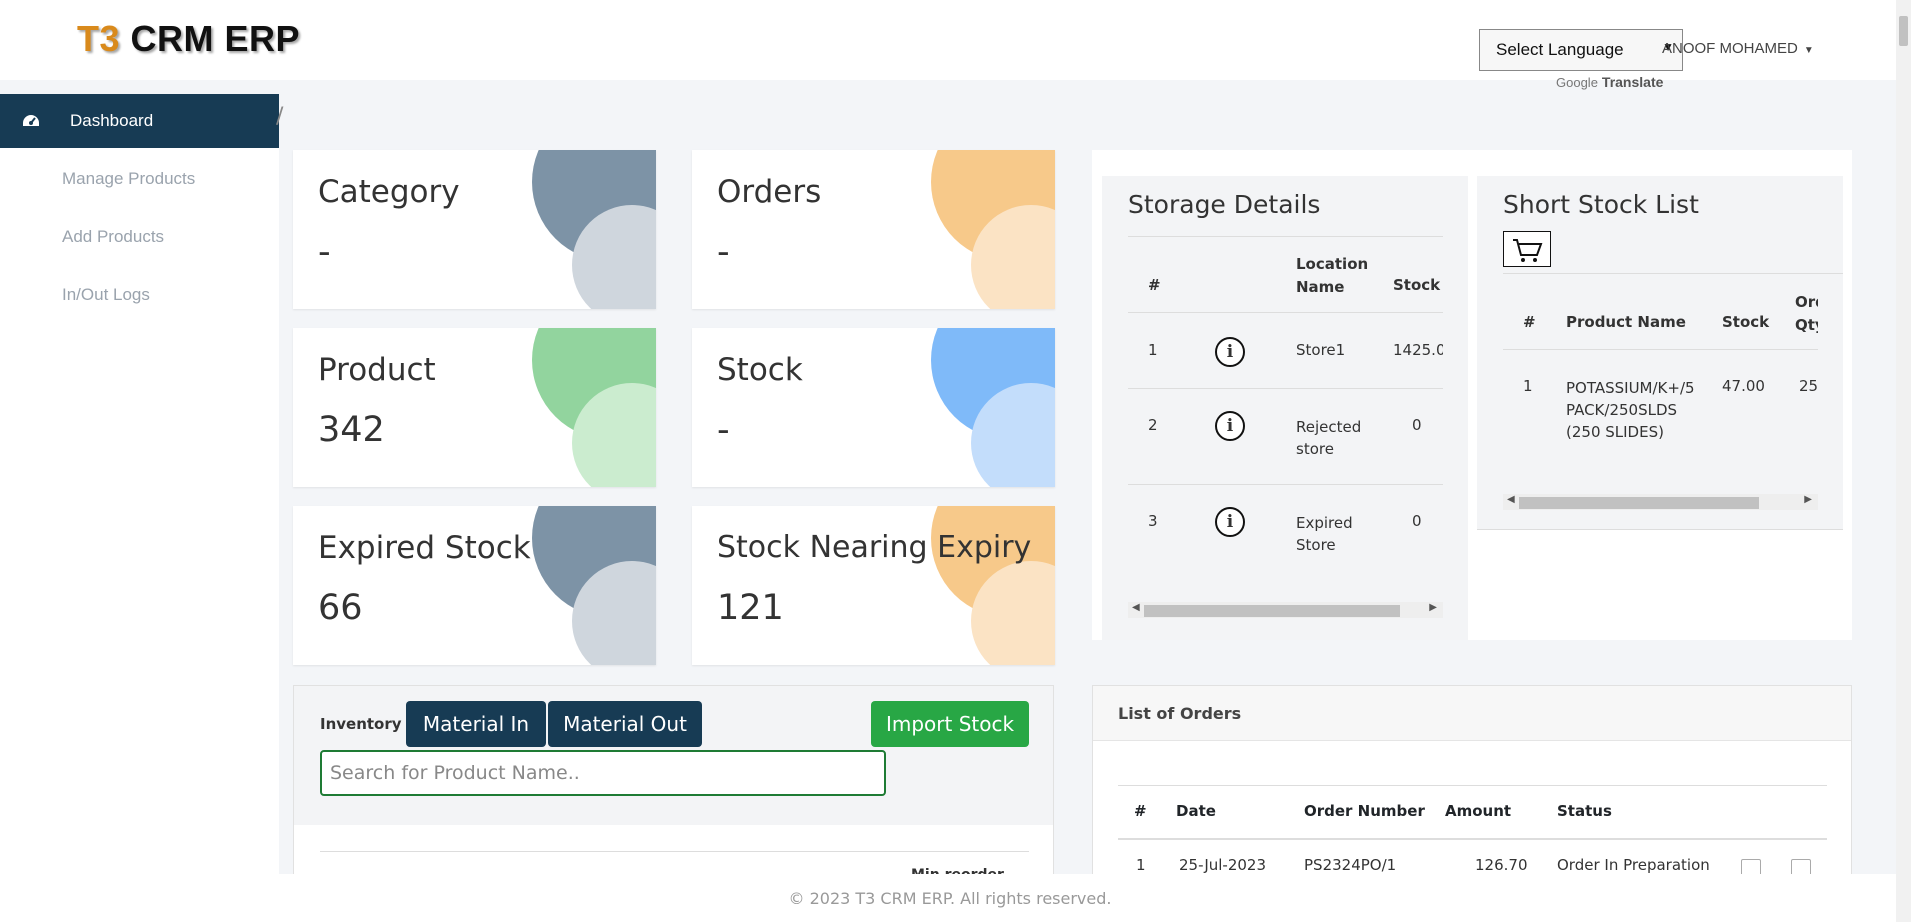 Image resolution: width=1911 pixels, height=922 pixels. What do you see at coordinates (474, 407) in the screenshot?
I see `stat-card-product: Product 342` at bounding box center [474, 407].